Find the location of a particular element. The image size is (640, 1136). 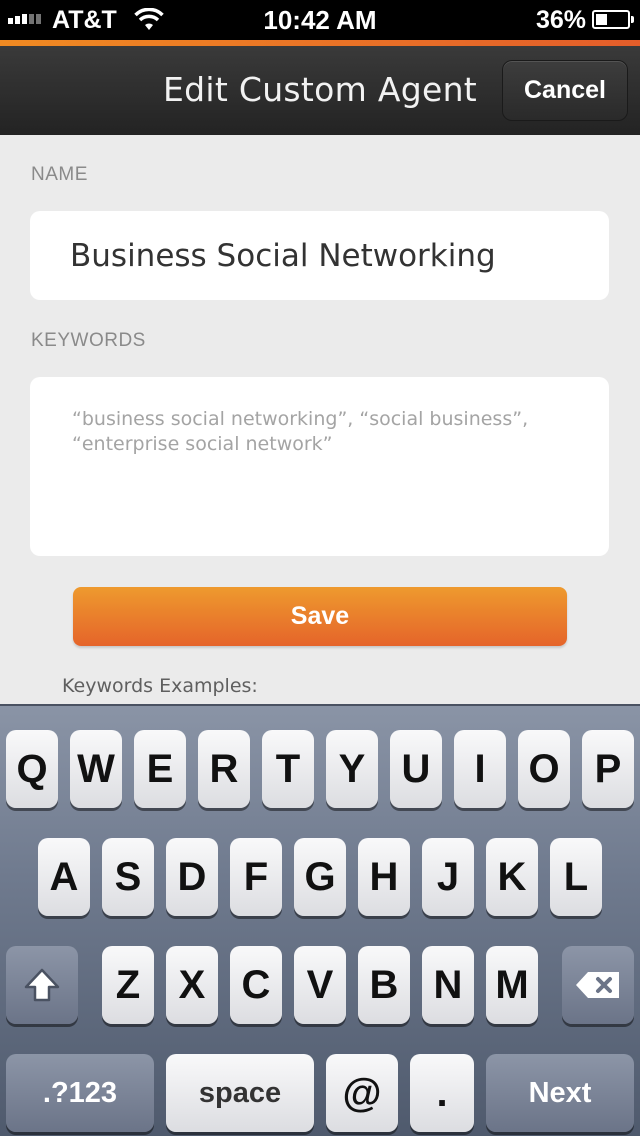

key-p: P is located at coordinates (608, 769).